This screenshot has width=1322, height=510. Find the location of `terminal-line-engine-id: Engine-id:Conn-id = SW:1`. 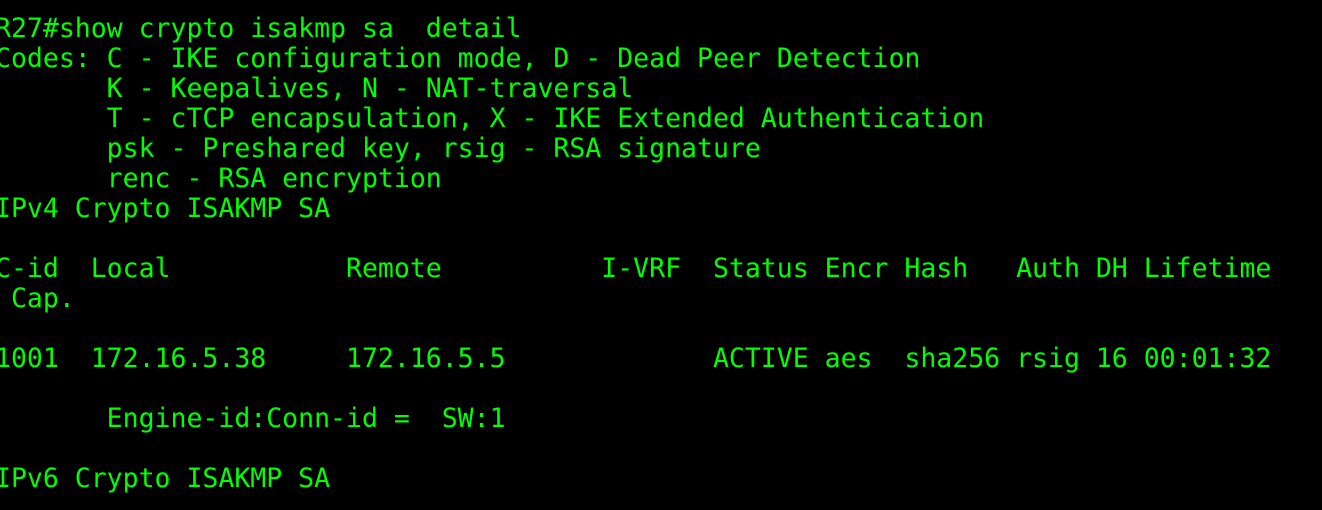

terminal-line-engine-id: Engine-id:Conn-id = SW:1 is located at coordinates (253, 418).